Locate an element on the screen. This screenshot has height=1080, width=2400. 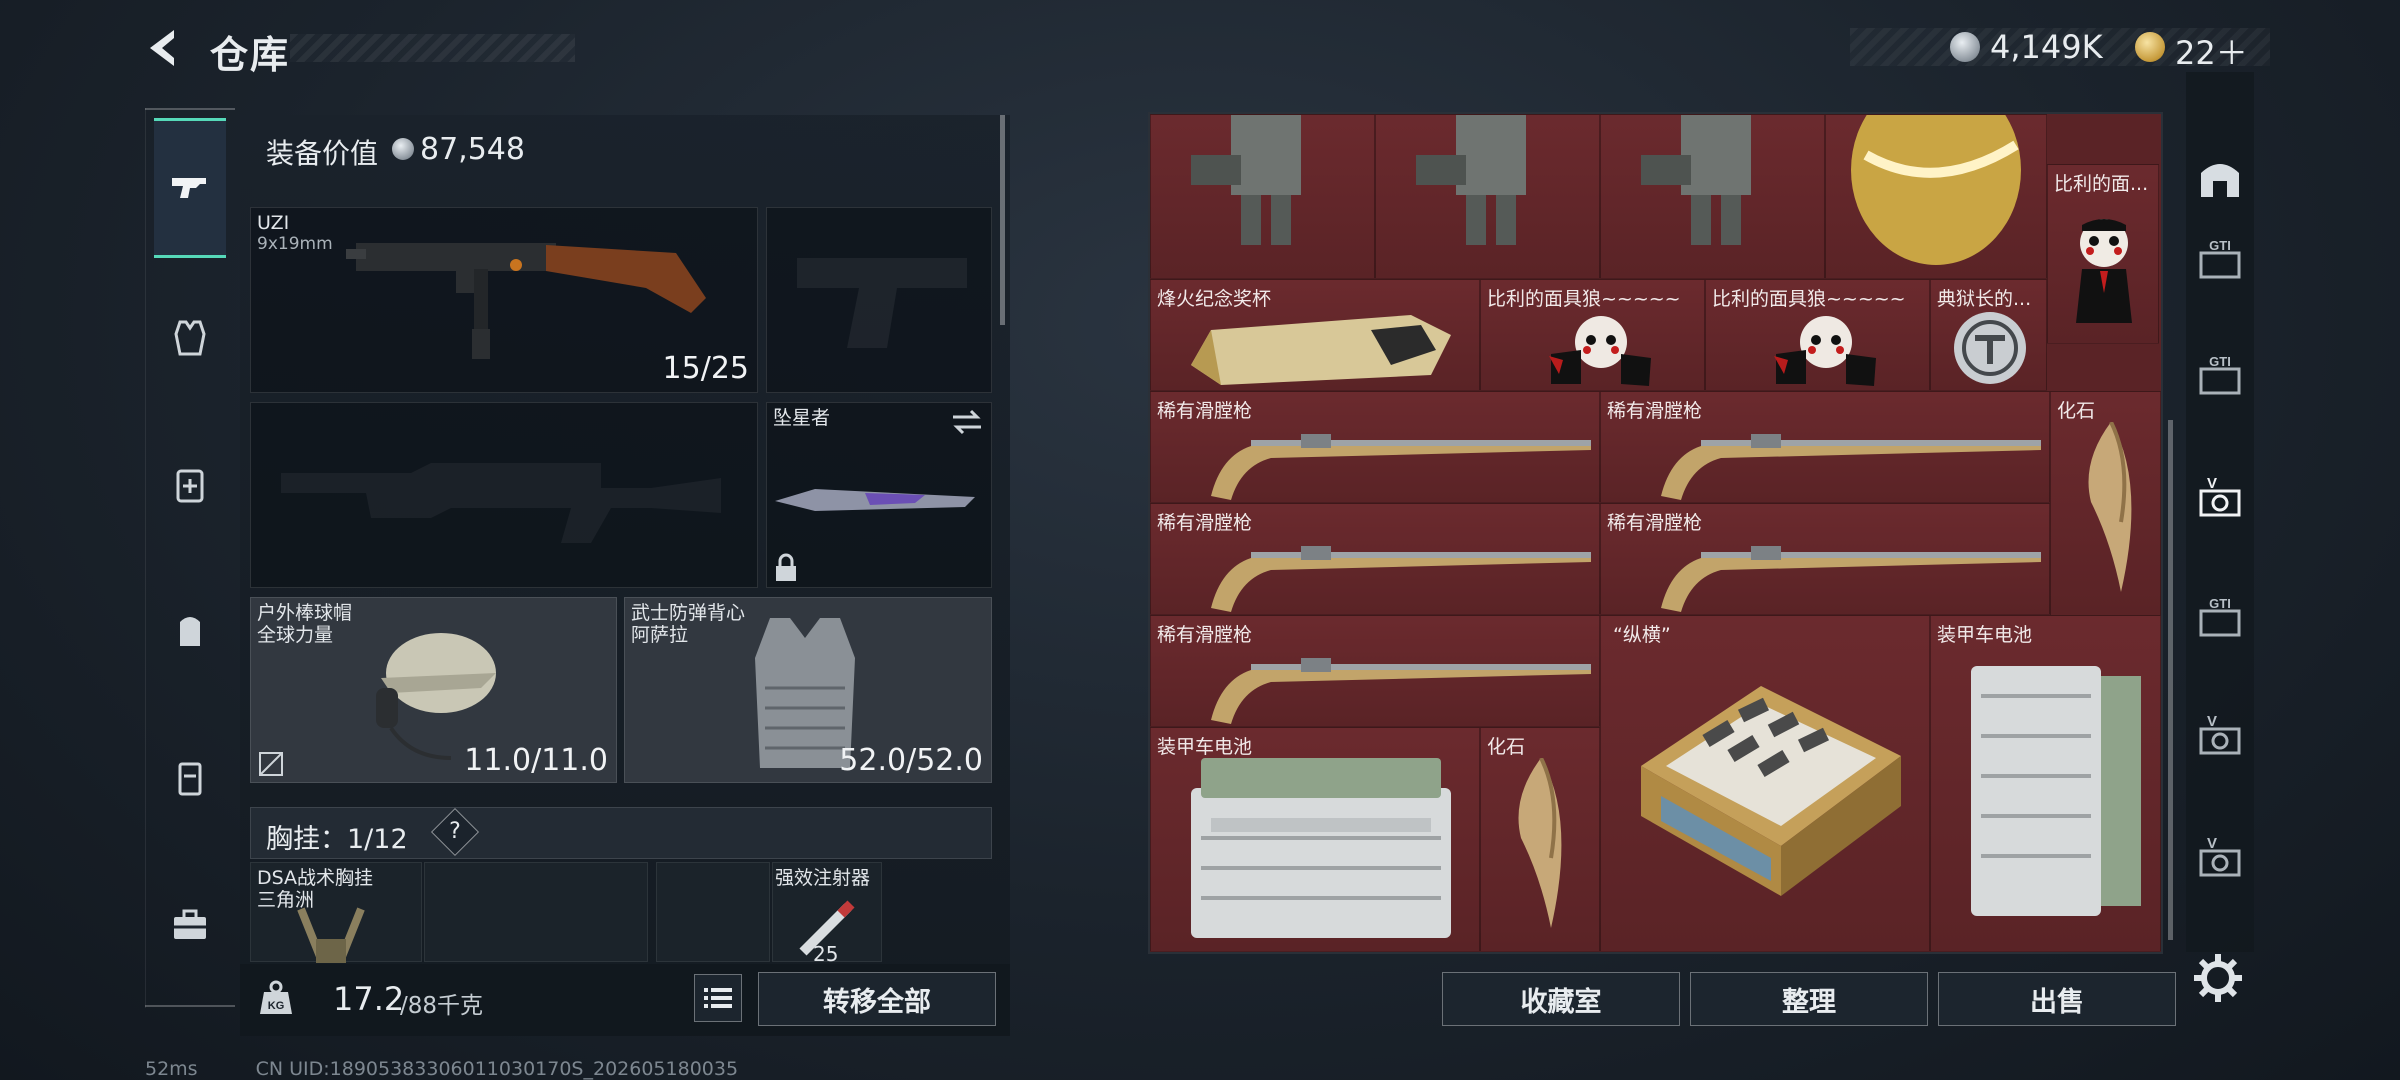
organize-button: 整理 is located at coordinates (1809, 999).